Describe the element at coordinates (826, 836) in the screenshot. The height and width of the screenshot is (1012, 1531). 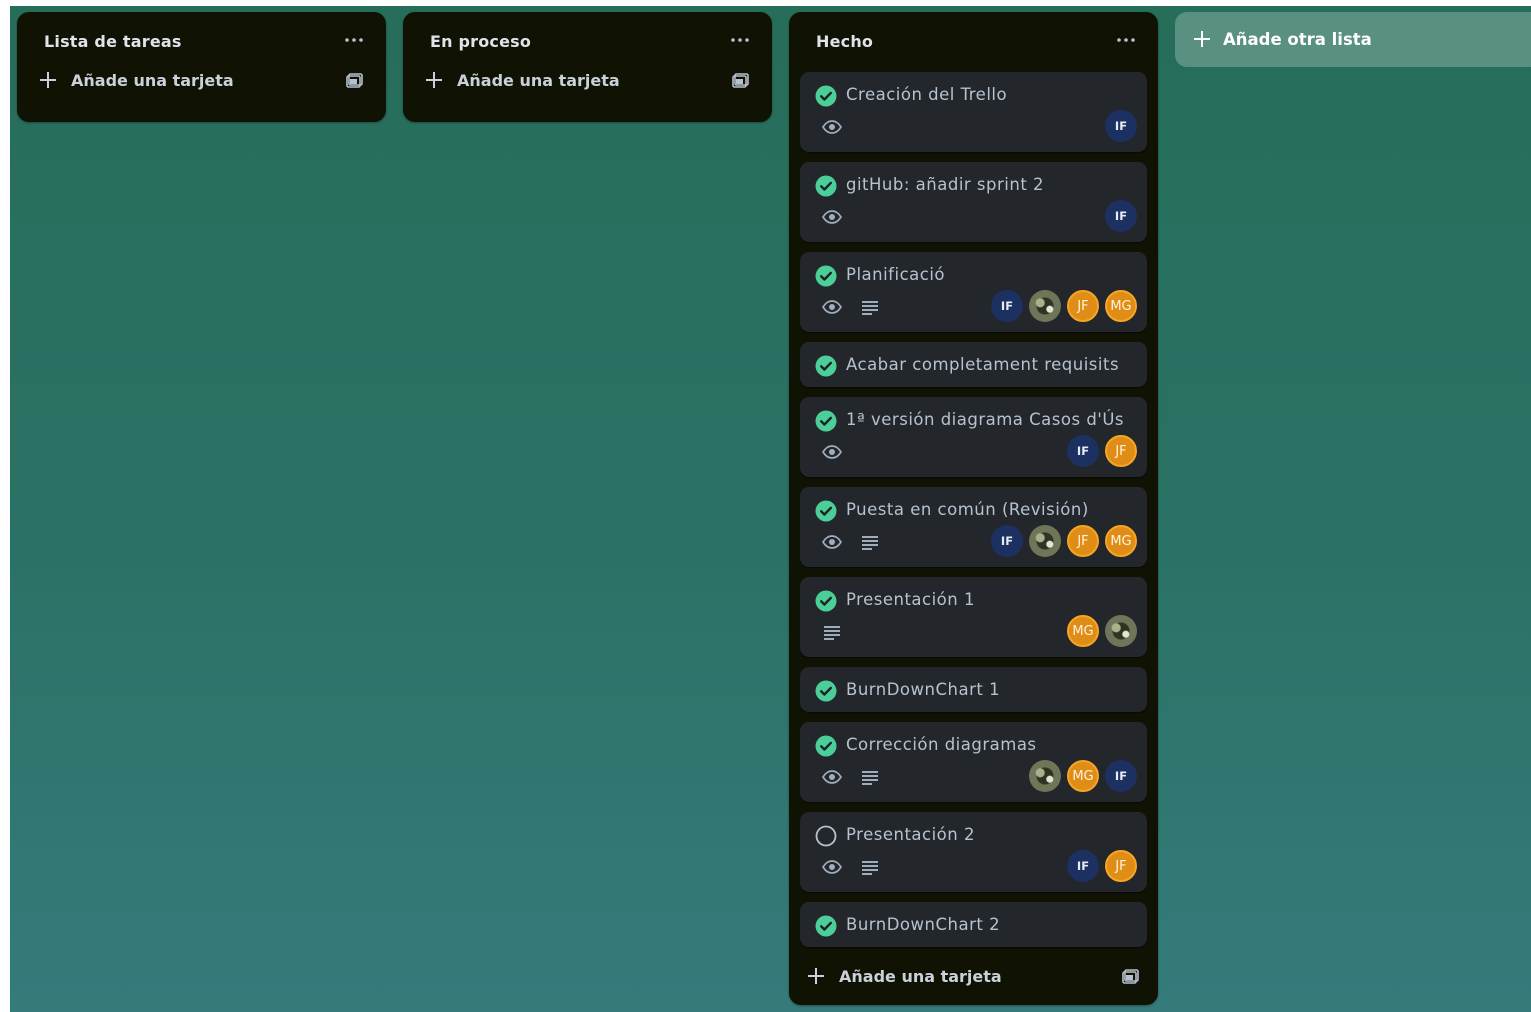
I see `empty-circle-icon` at that location.